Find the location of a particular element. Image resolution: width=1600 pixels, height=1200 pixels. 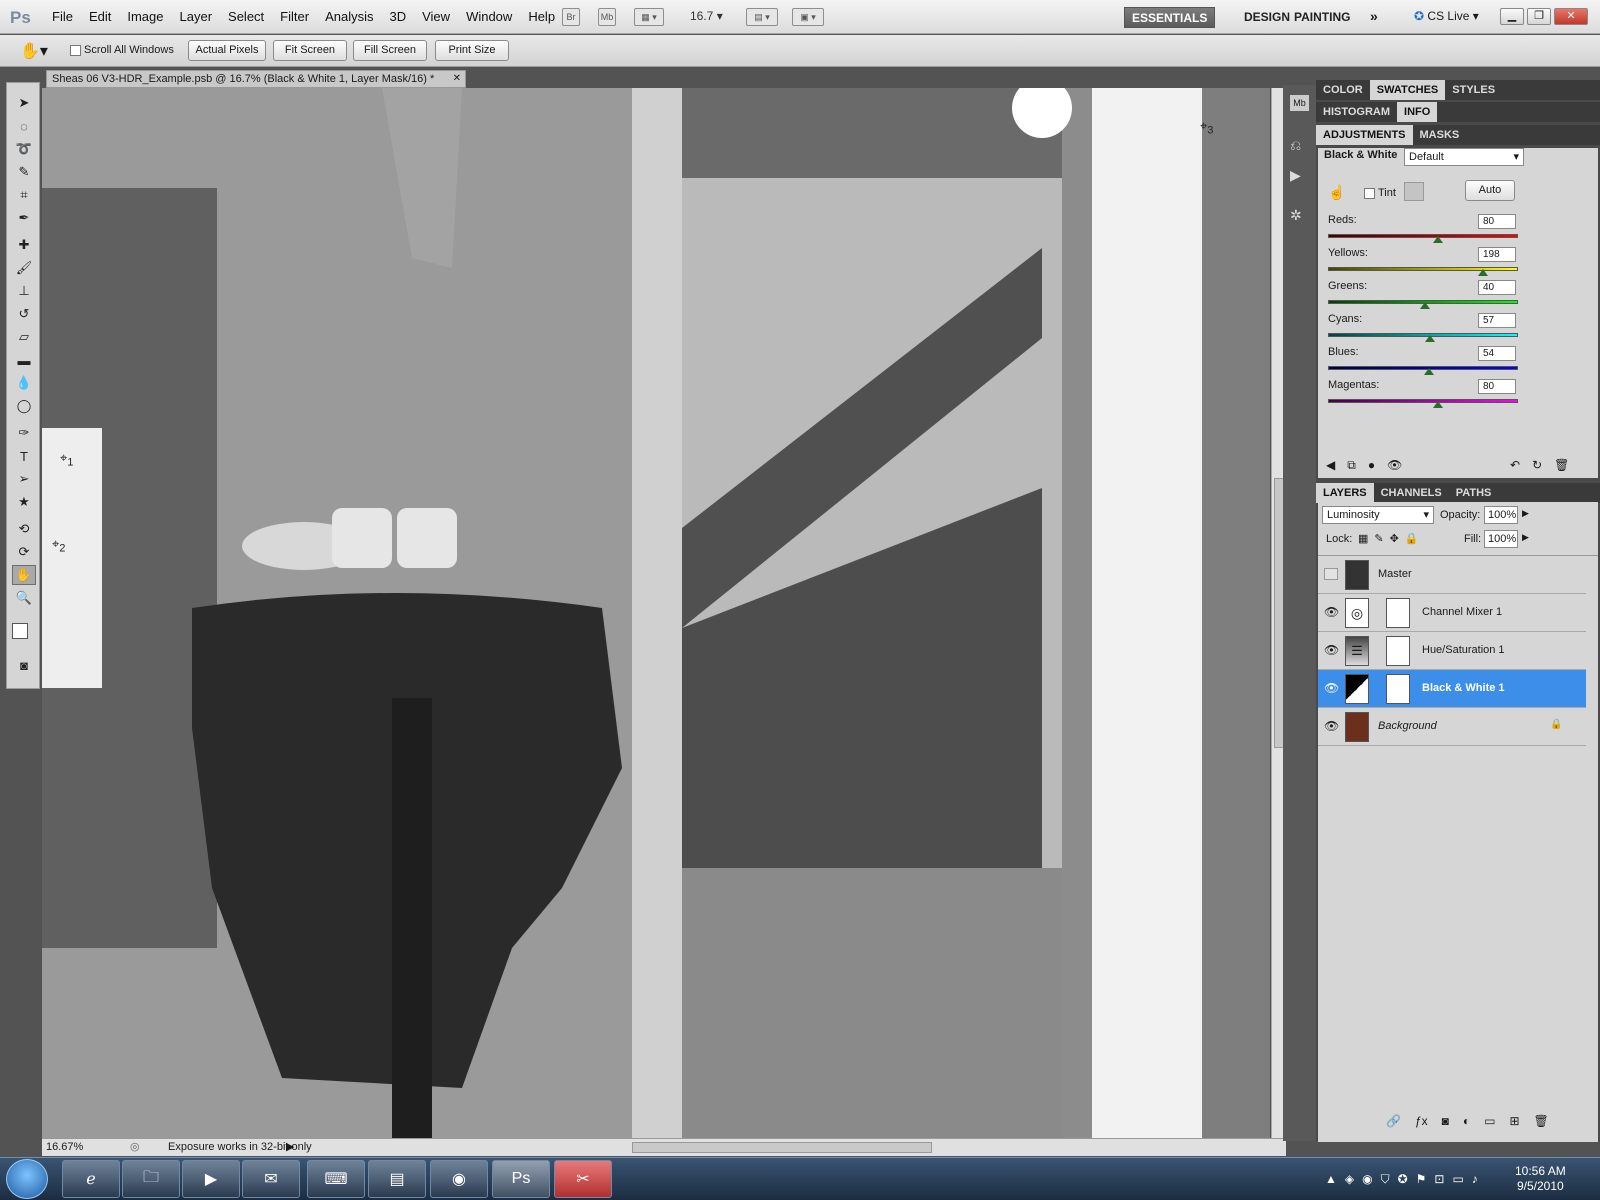

new-layer-icon: ⊞ is located at coordinates (1514, 1121).